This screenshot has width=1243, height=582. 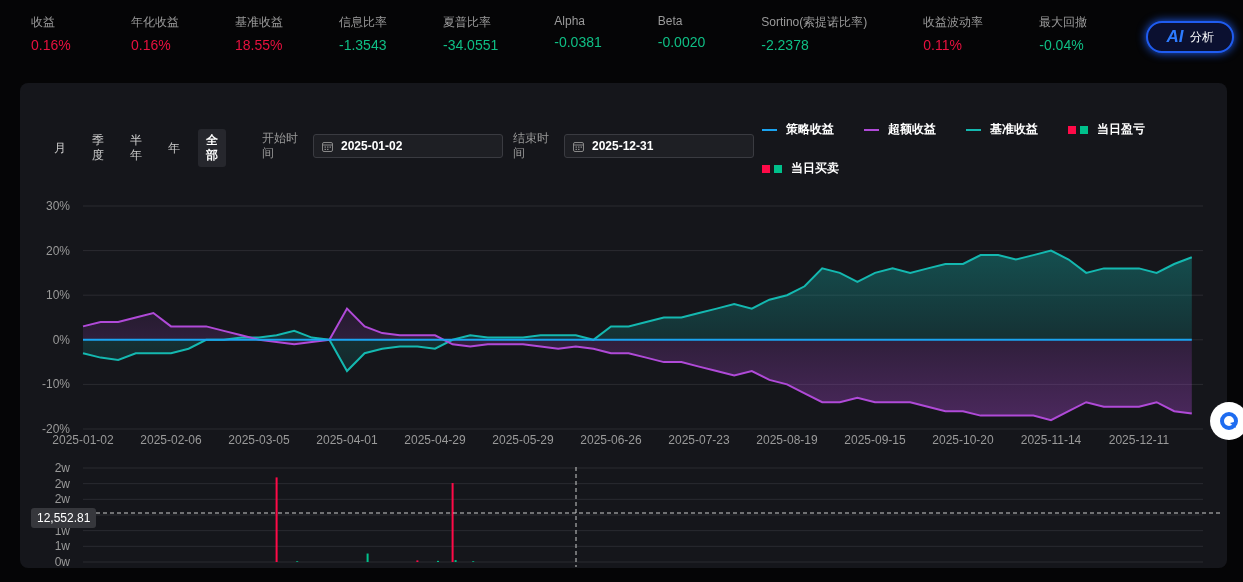 What do you see at coordinates (259, 440) in the screenshot?
I see `axis-tick-label: 2025-03-05` at bounding box center [259, 440].